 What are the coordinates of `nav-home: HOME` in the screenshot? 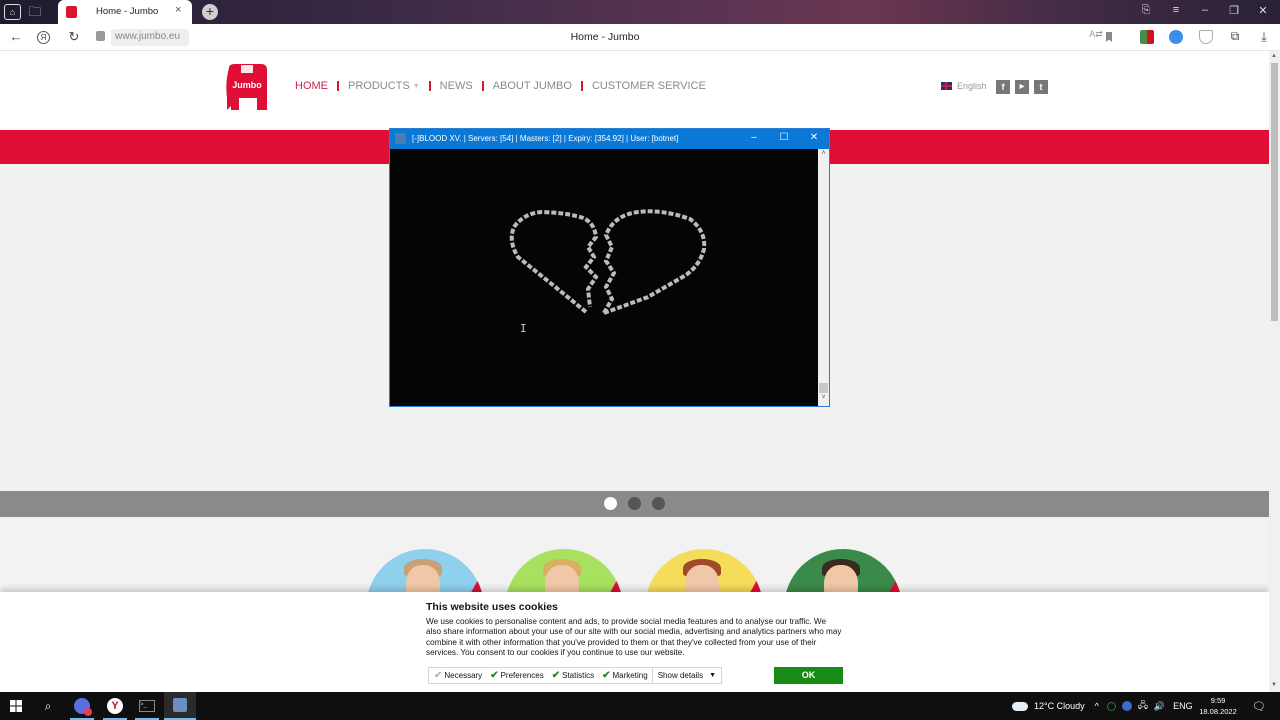 It's located at (311, 86).